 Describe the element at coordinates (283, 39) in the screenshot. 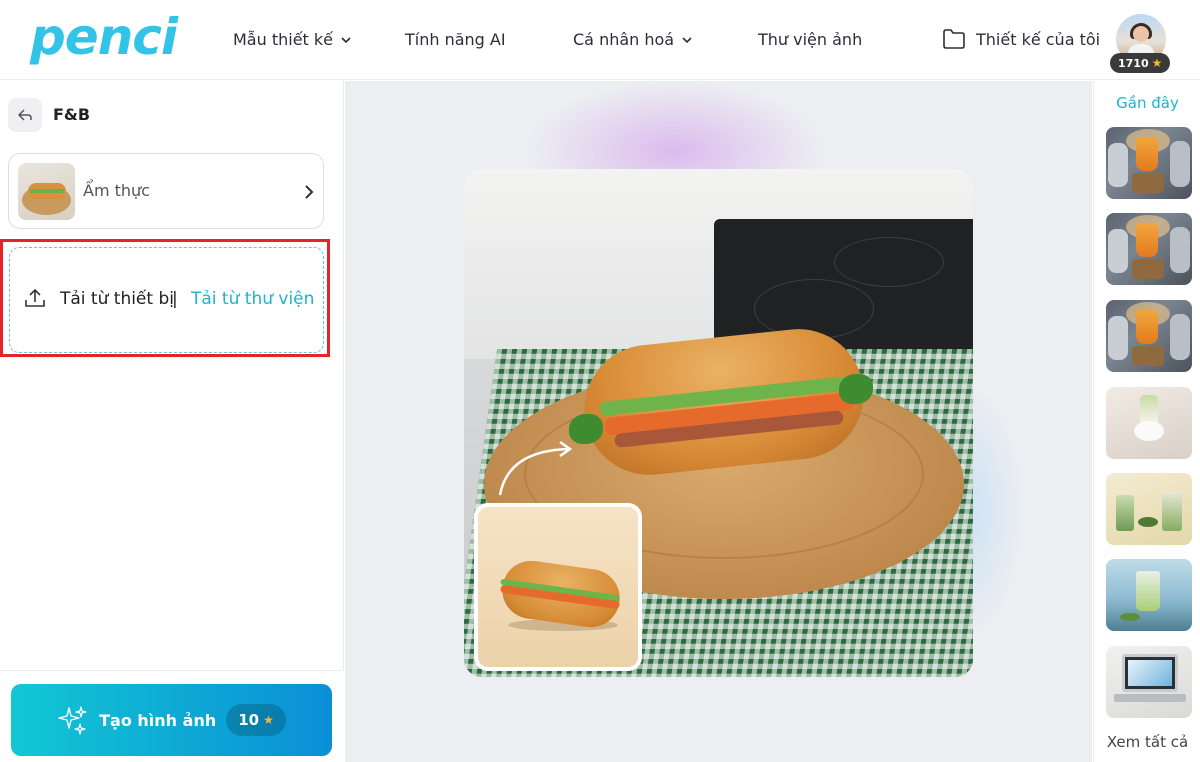

I see `nav-templates-label: Mẫu thiết kế` at that location.